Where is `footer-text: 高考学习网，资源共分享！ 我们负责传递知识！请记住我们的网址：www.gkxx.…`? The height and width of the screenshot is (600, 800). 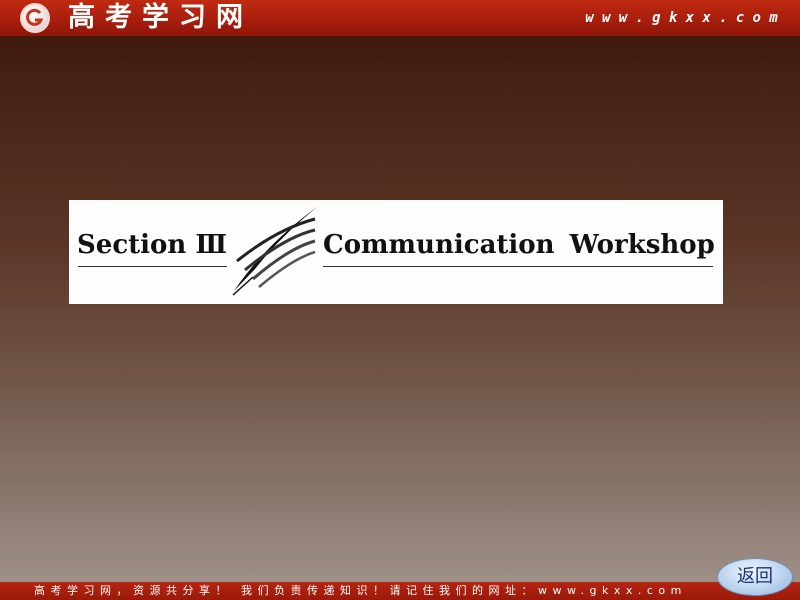 footer-text: 高考学习网，资源共分享！ 我们负责传递知识！请记住我们的网址：www.gkxx.… is located at coordinates (360, 590).